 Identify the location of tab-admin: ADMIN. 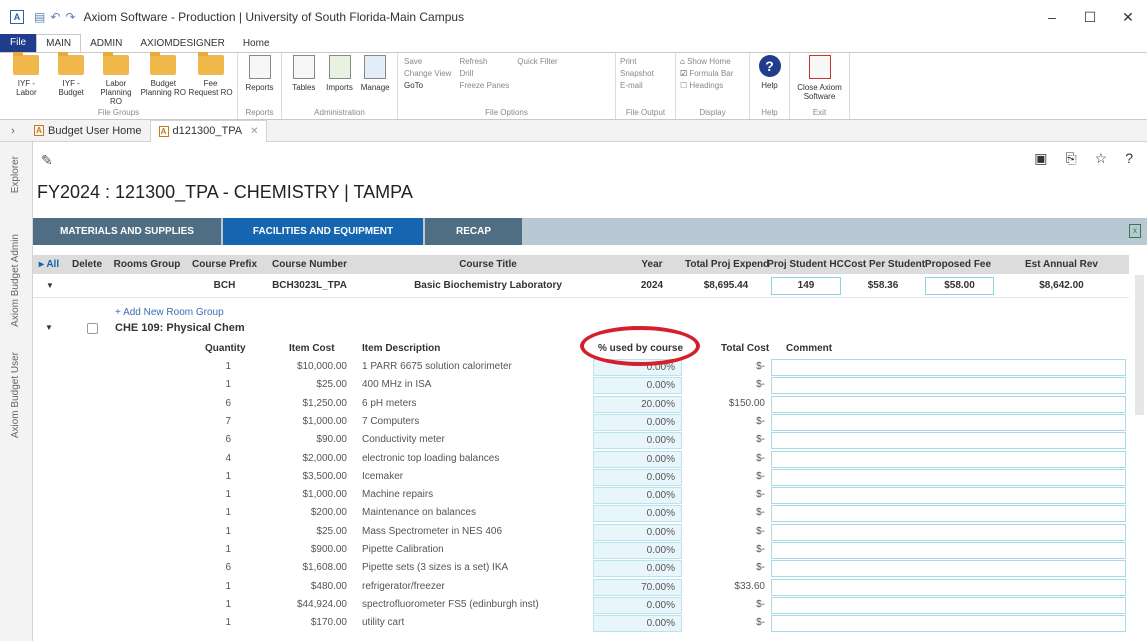
(106, 43).